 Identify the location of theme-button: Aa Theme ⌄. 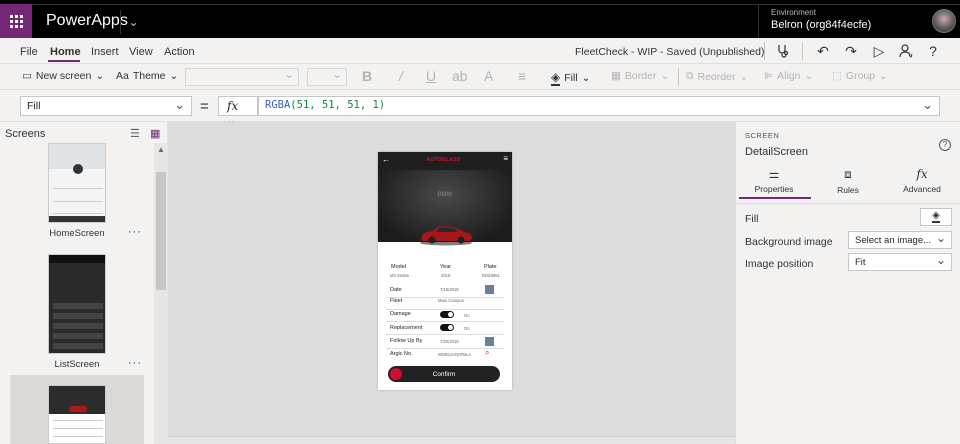
(147, 76).